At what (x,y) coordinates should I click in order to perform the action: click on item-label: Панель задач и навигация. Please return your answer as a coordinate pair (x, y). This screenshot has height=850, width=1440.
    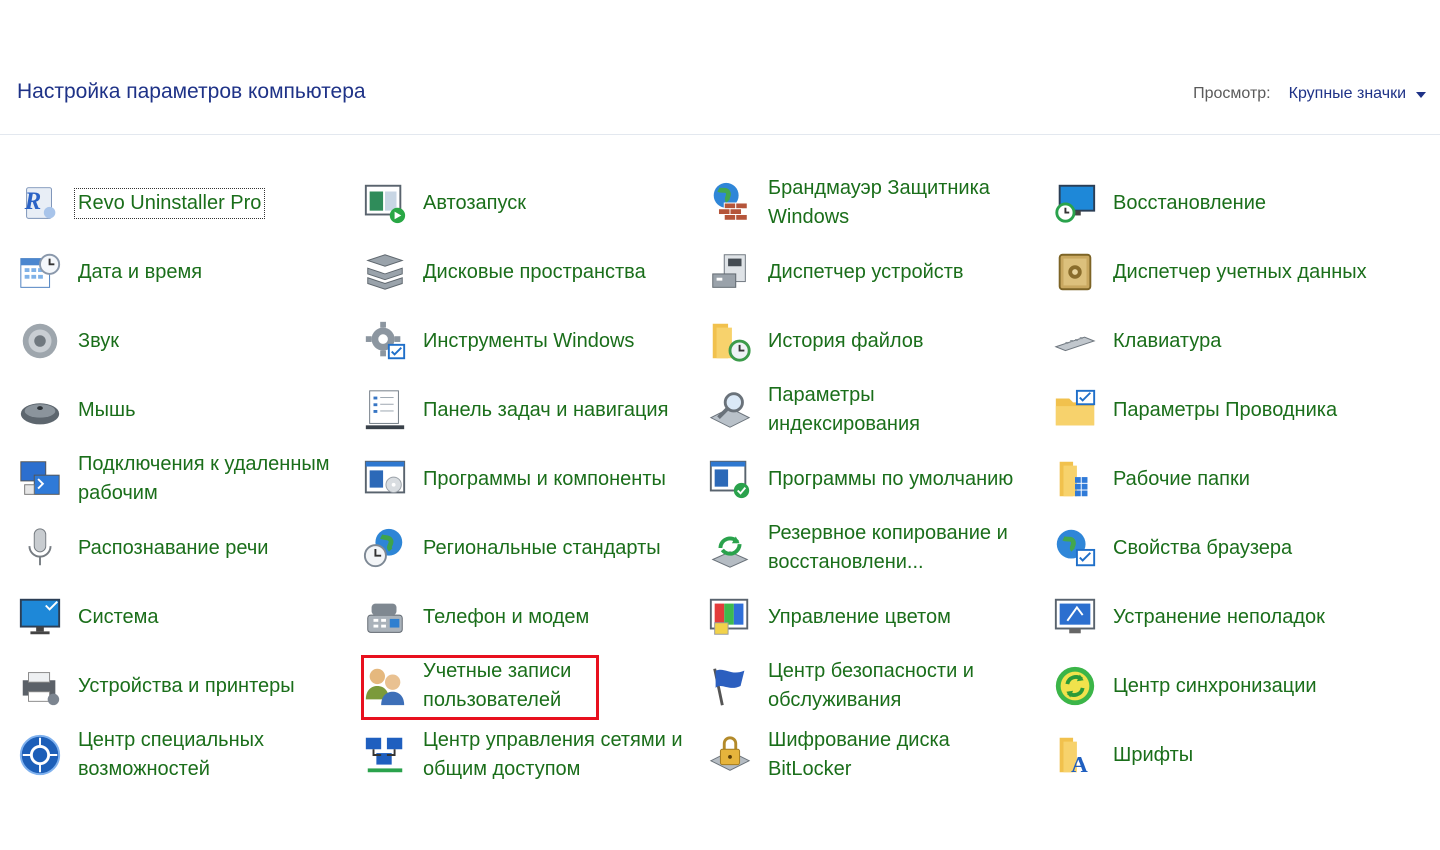
    Looking at the image, I should click on (546, 409).